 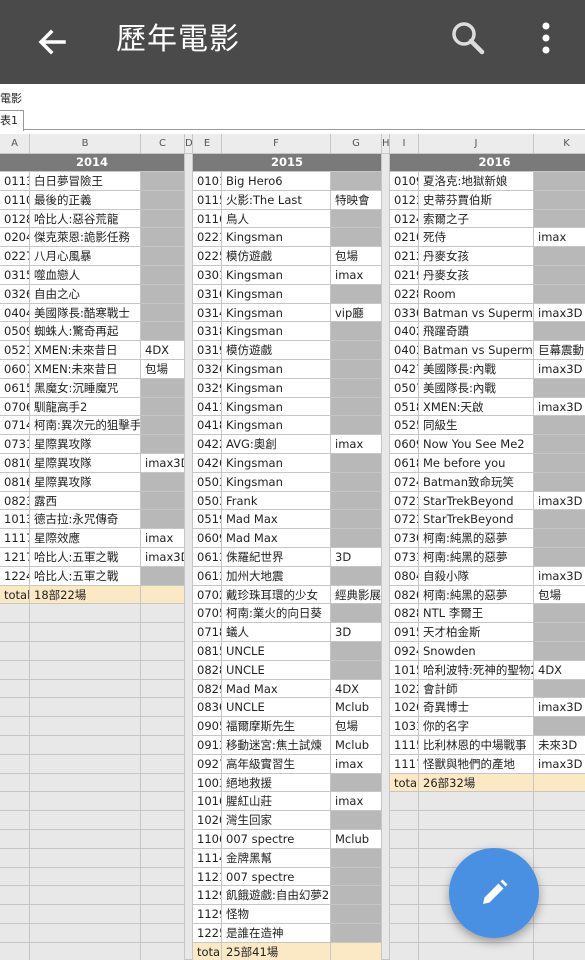 I want to click on table-cell: 美國隊長:內戰, so click(x=476, y=369).